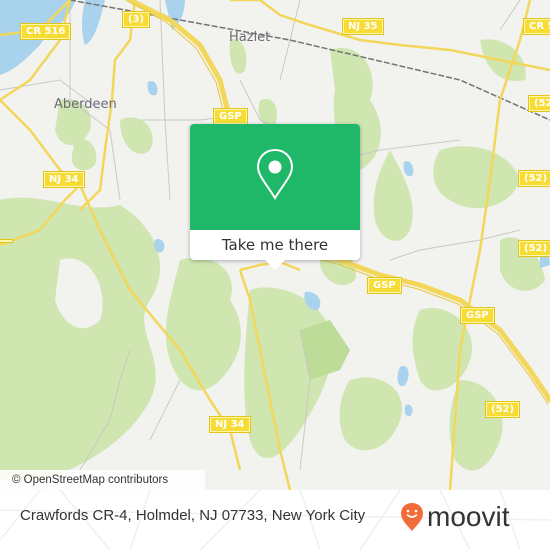 The image size is (550, 550). What do you see at coordinates (468, 516) in the screenshot?
I see `moovit-wordmark: moovit` at bounding box center [468, 516].